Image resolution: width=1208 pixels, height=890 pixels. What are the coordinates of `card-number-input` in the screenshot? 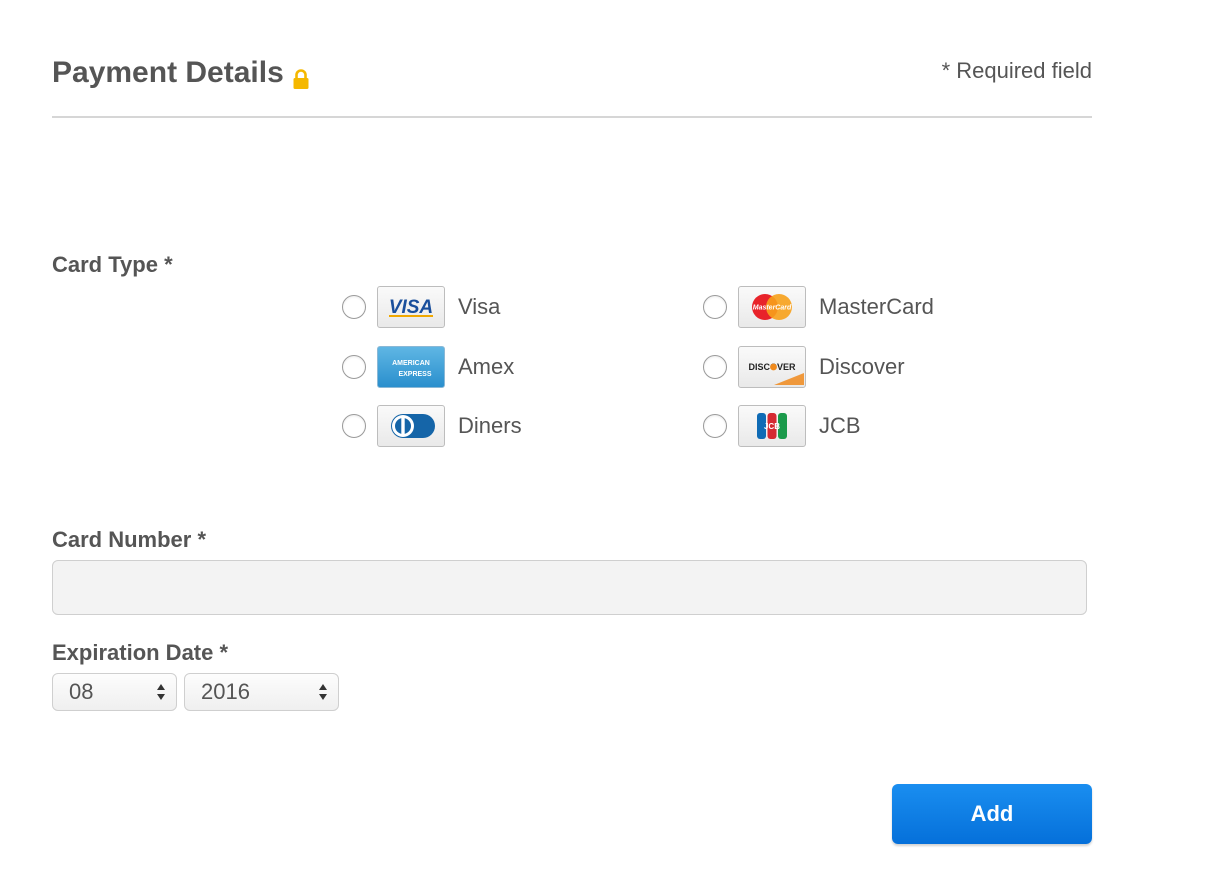 It's located at (569, 587).